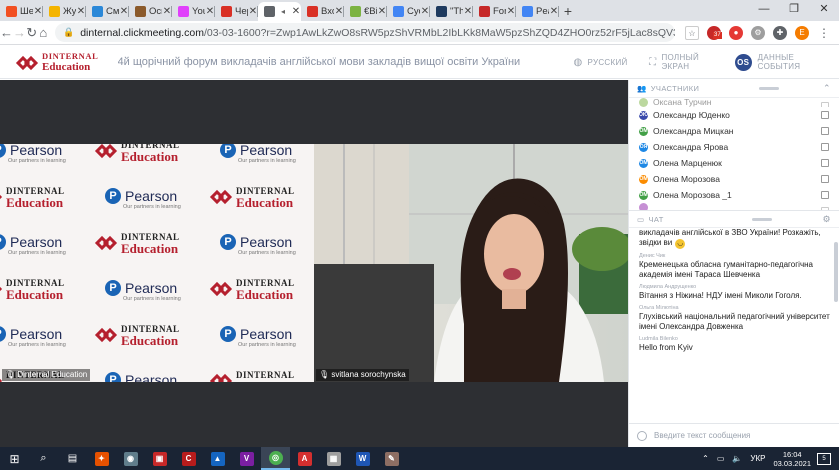 The width and height of the screenshot is (839, 470). I want to click on language-label: РУССКИЙ, so click(607, 62).